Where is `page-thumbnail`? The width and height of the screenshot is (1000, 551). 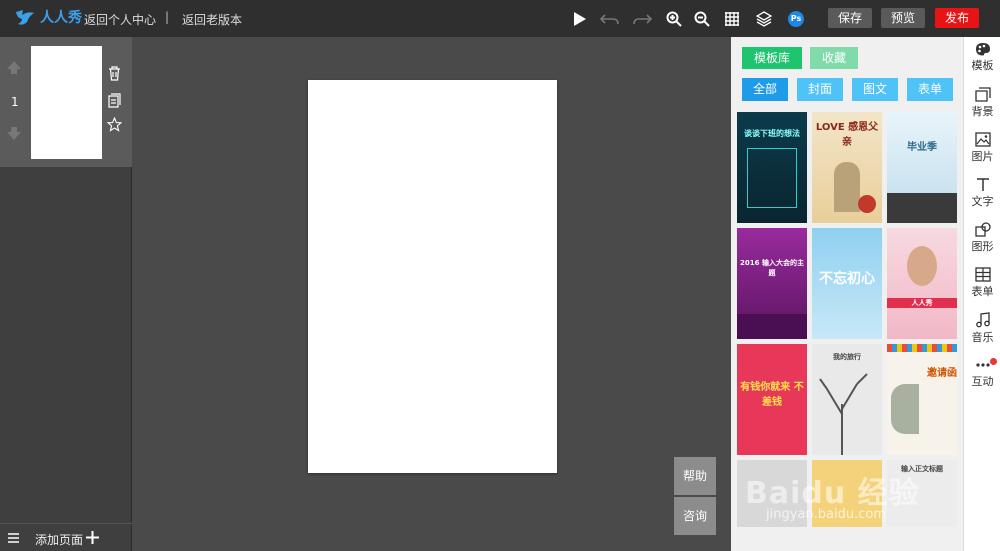
page-thumbnail is located at coordinates (66, 102).